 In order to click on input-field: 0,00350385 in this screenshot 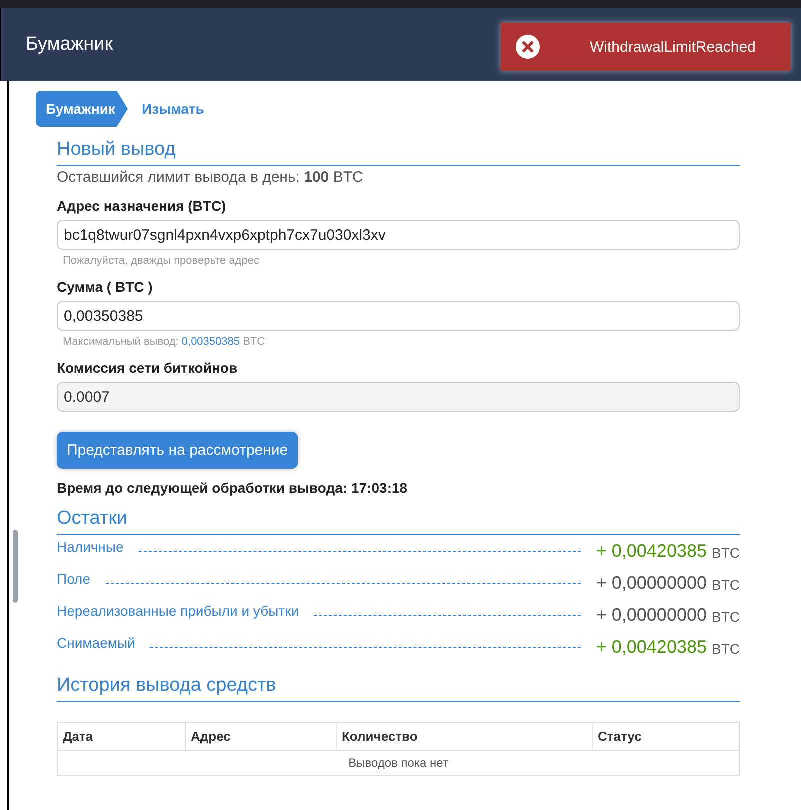, I will do `click(398, 316)`.